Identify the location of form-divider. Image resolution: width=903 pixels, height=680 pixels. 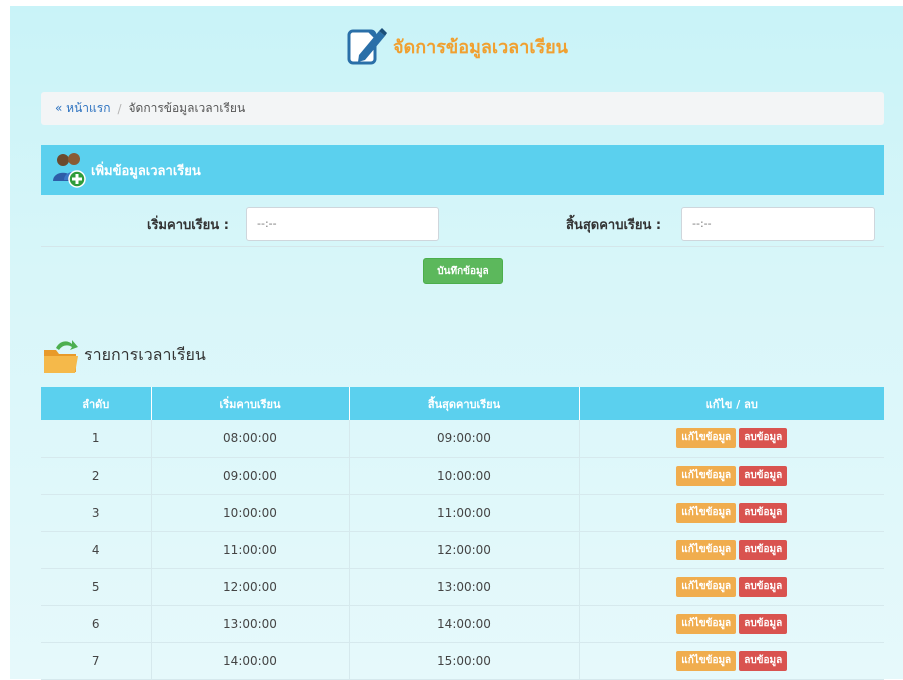
(462, 246).